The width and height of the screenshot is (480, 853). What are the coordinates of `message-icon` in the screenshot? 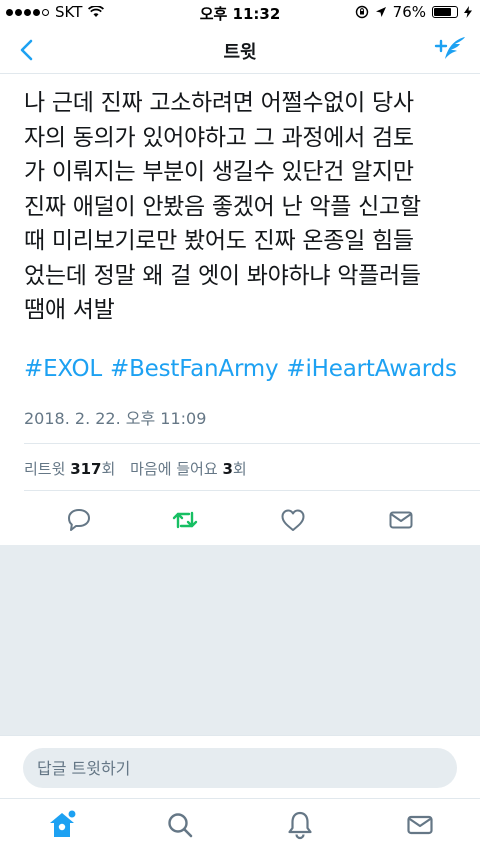 It's located at (401, 520).